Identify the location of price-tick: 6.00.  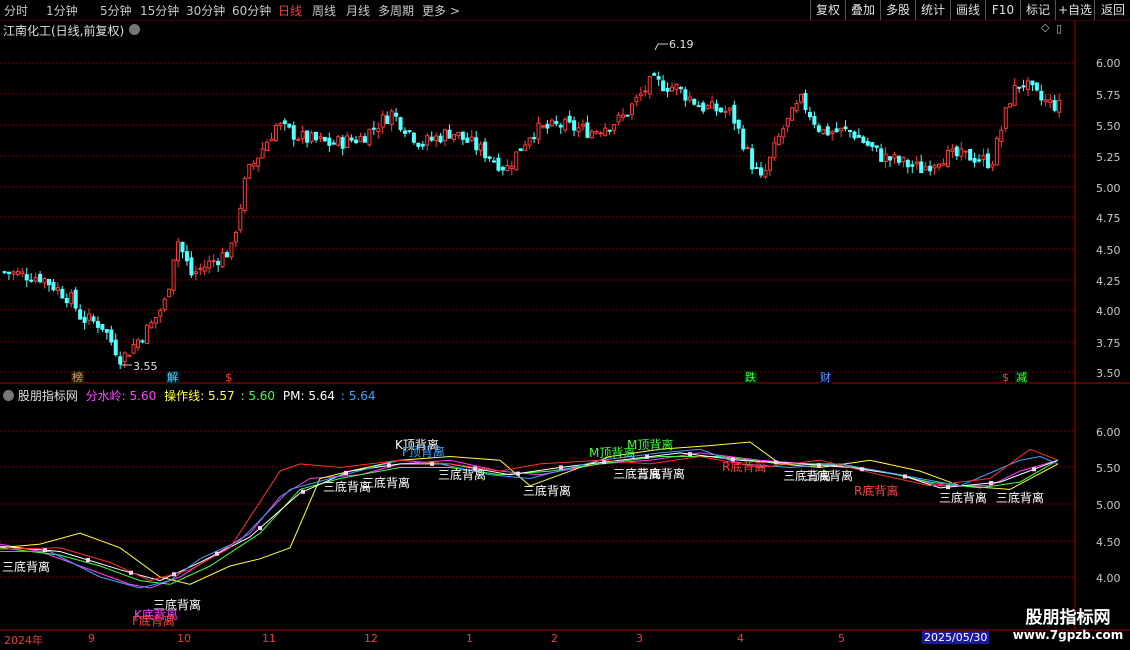
(1108, 63).